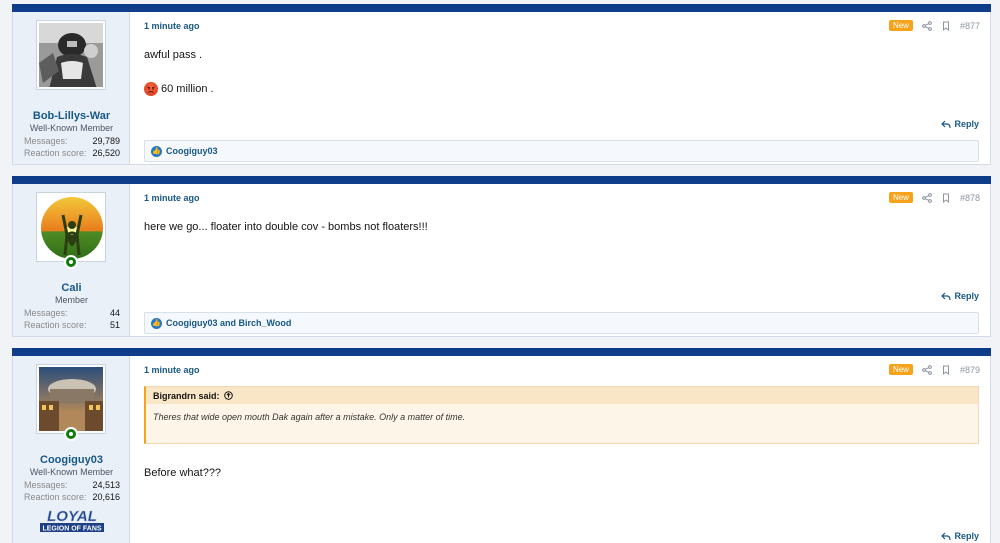  What do you see at coordinates (187, 89) in the screenshot?
I see `post-text: 60 million .` at bounding box center [187, 89].